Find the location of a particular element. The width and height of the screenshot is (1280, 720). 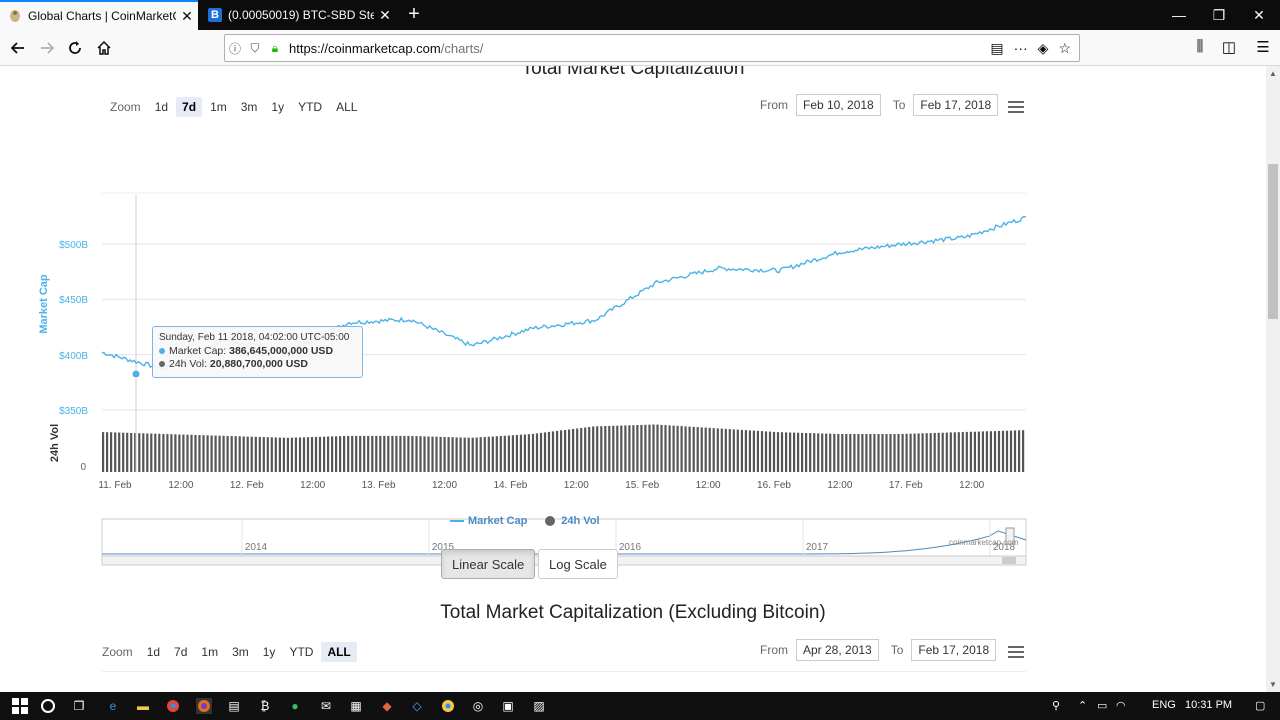

library-icon: ⫼ is located at coordinates (1200, 46).